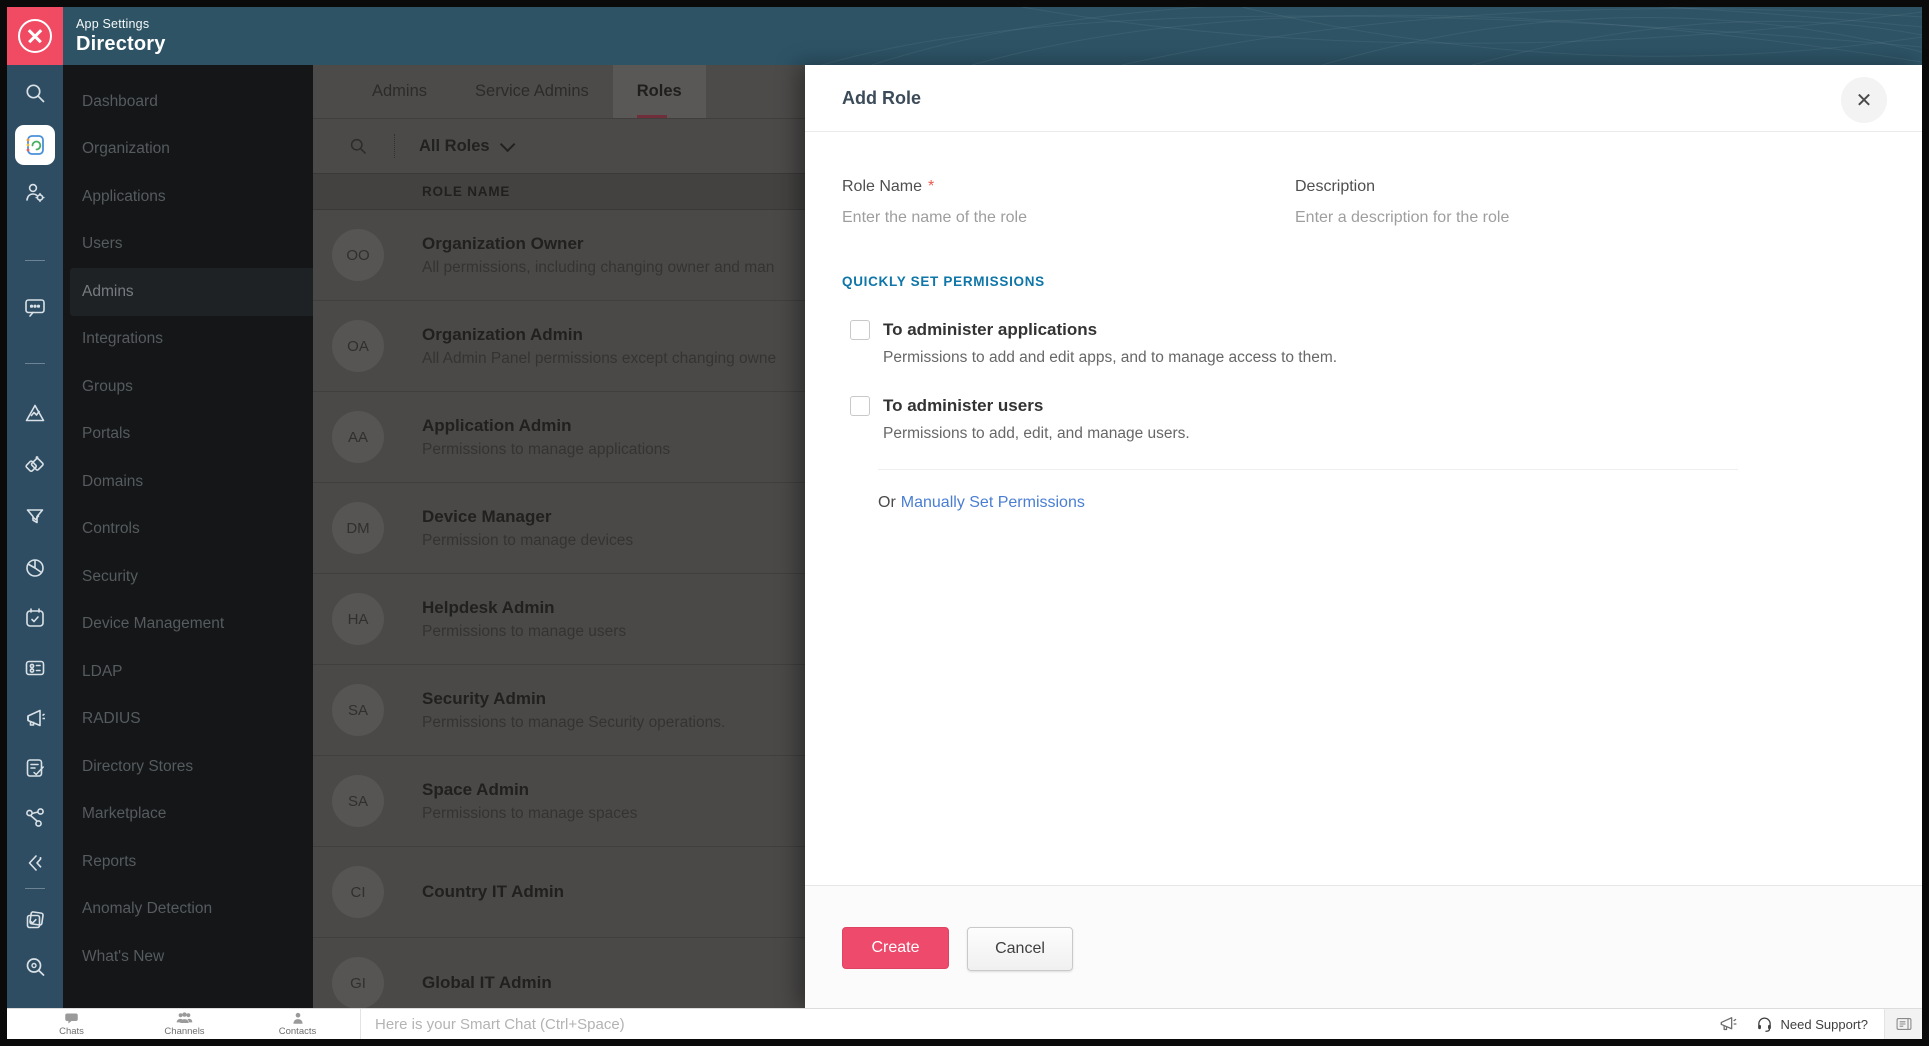 The height and width of the screenshot is (1046, 1929). I want to click on role-name: Application Admin, so click(497, 425).